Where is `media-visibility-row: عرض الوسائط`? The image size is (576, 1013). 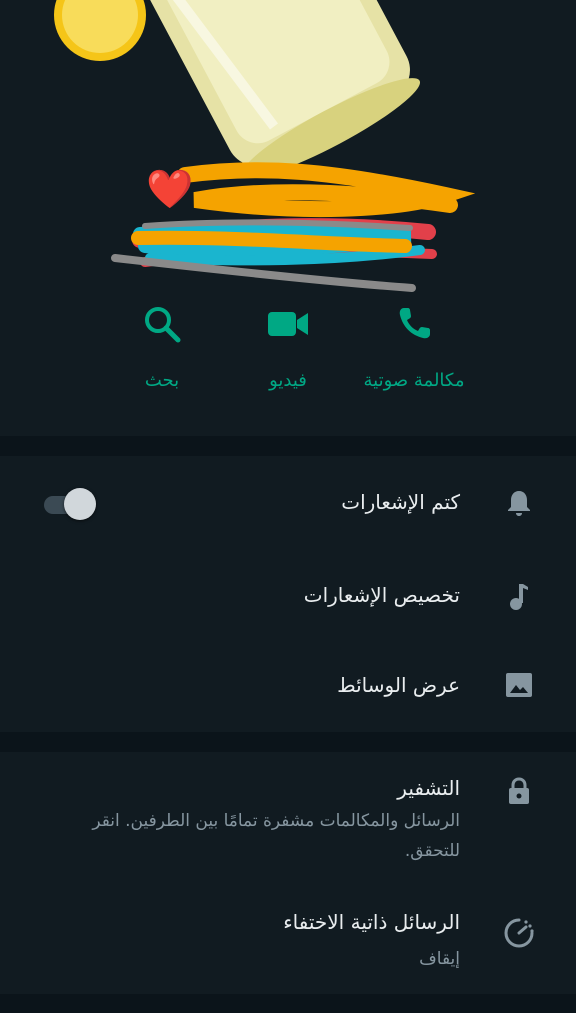 media-visibility-row: عرض الوسائط is located at coordinates (288, 687).